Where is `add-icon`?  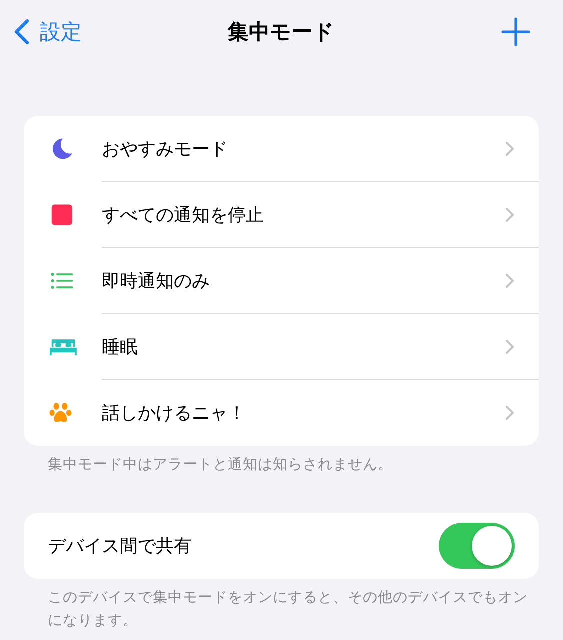 add-icon is located at coordinates (516, 32).